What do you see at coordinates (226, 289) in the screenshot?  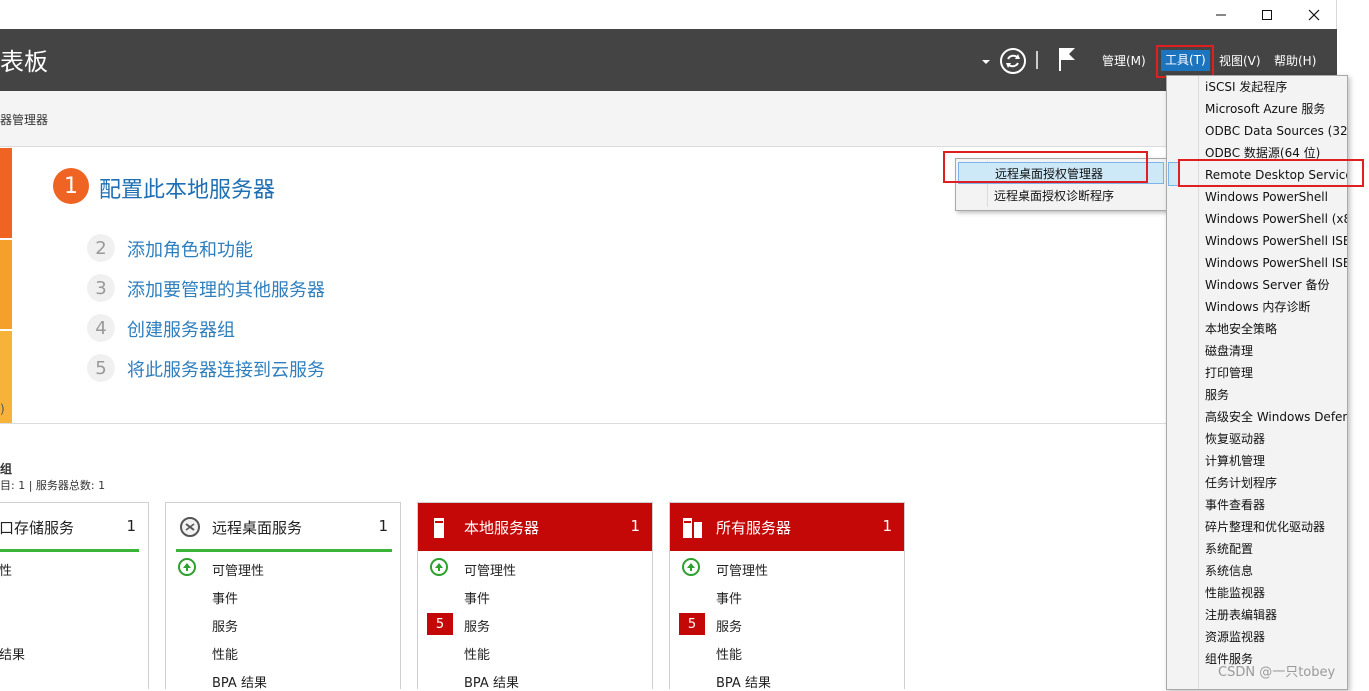 I see `add-servers-link: 添加要管理的其他服务器` at bounding box center [226, 289].